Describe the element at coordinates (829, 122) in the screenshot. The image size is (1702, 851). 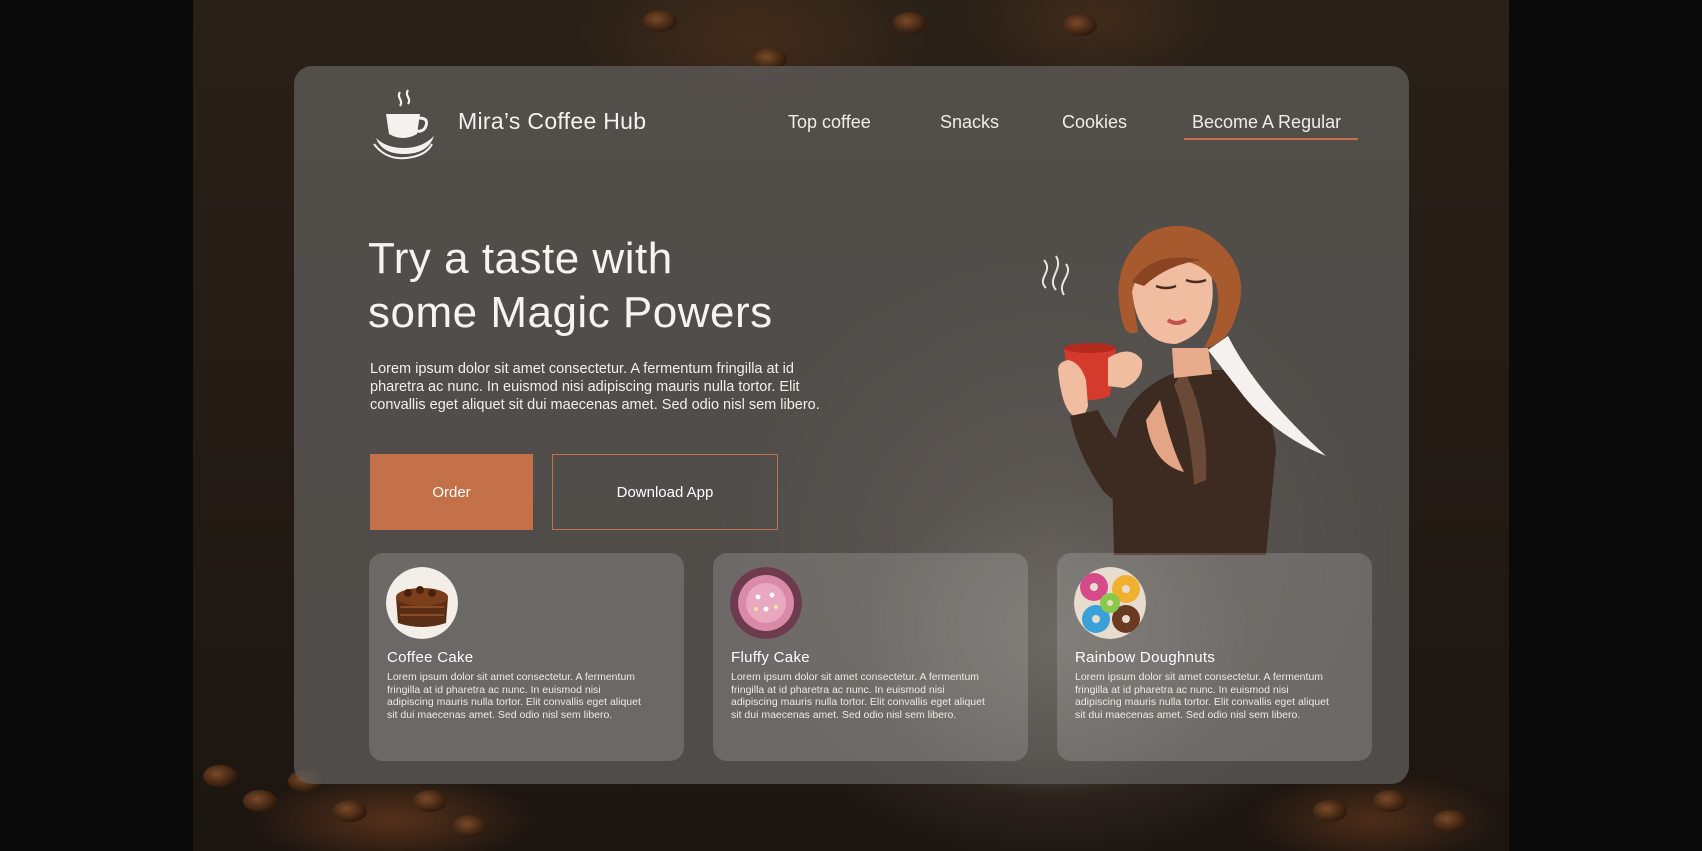
I see `nav-top-coffee: Top coffee` at that location.